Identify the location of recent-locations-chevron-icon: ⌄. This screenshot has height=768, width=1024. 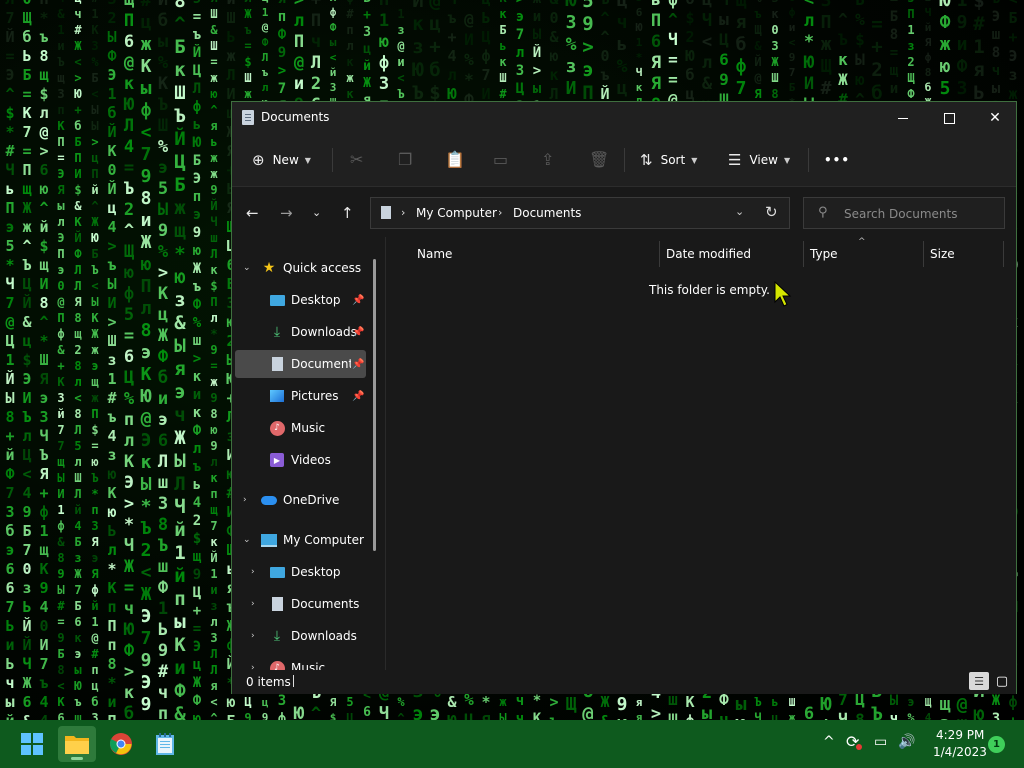
(316, 212).